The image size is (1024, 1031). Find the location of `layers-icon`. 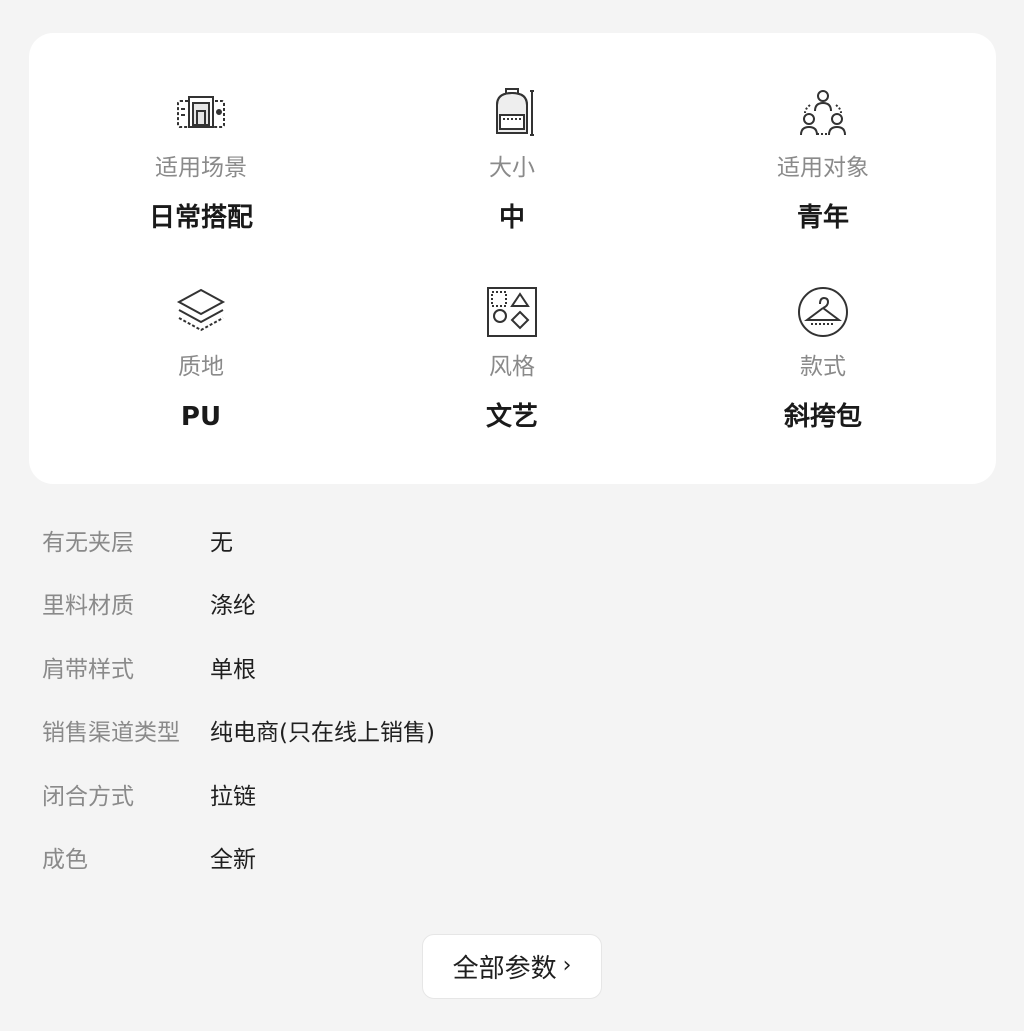

layers-icon is located at coordinates (201, 312).